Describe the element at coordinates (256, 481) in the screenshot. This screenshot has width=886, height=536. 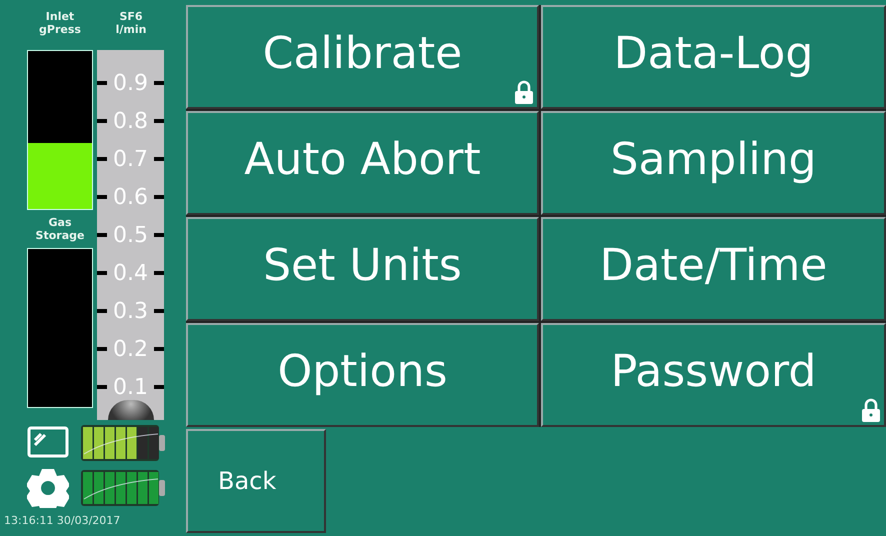
I see `back-button: Back` at that location.